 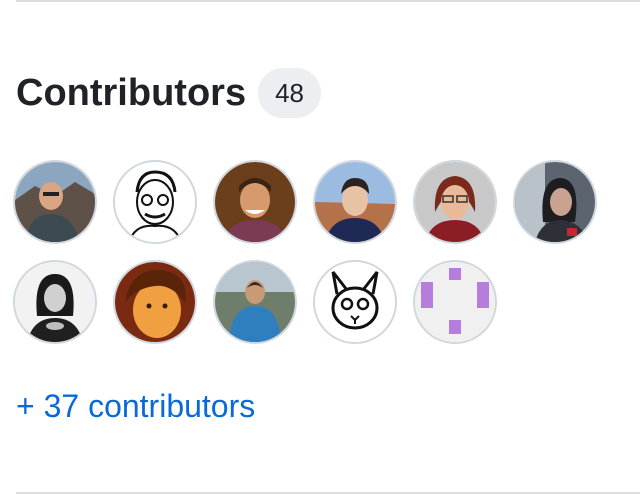 What do you see at coordinates (328, 1) in the screenshot?
I see `top-divider` at bounding box center [328, 1].